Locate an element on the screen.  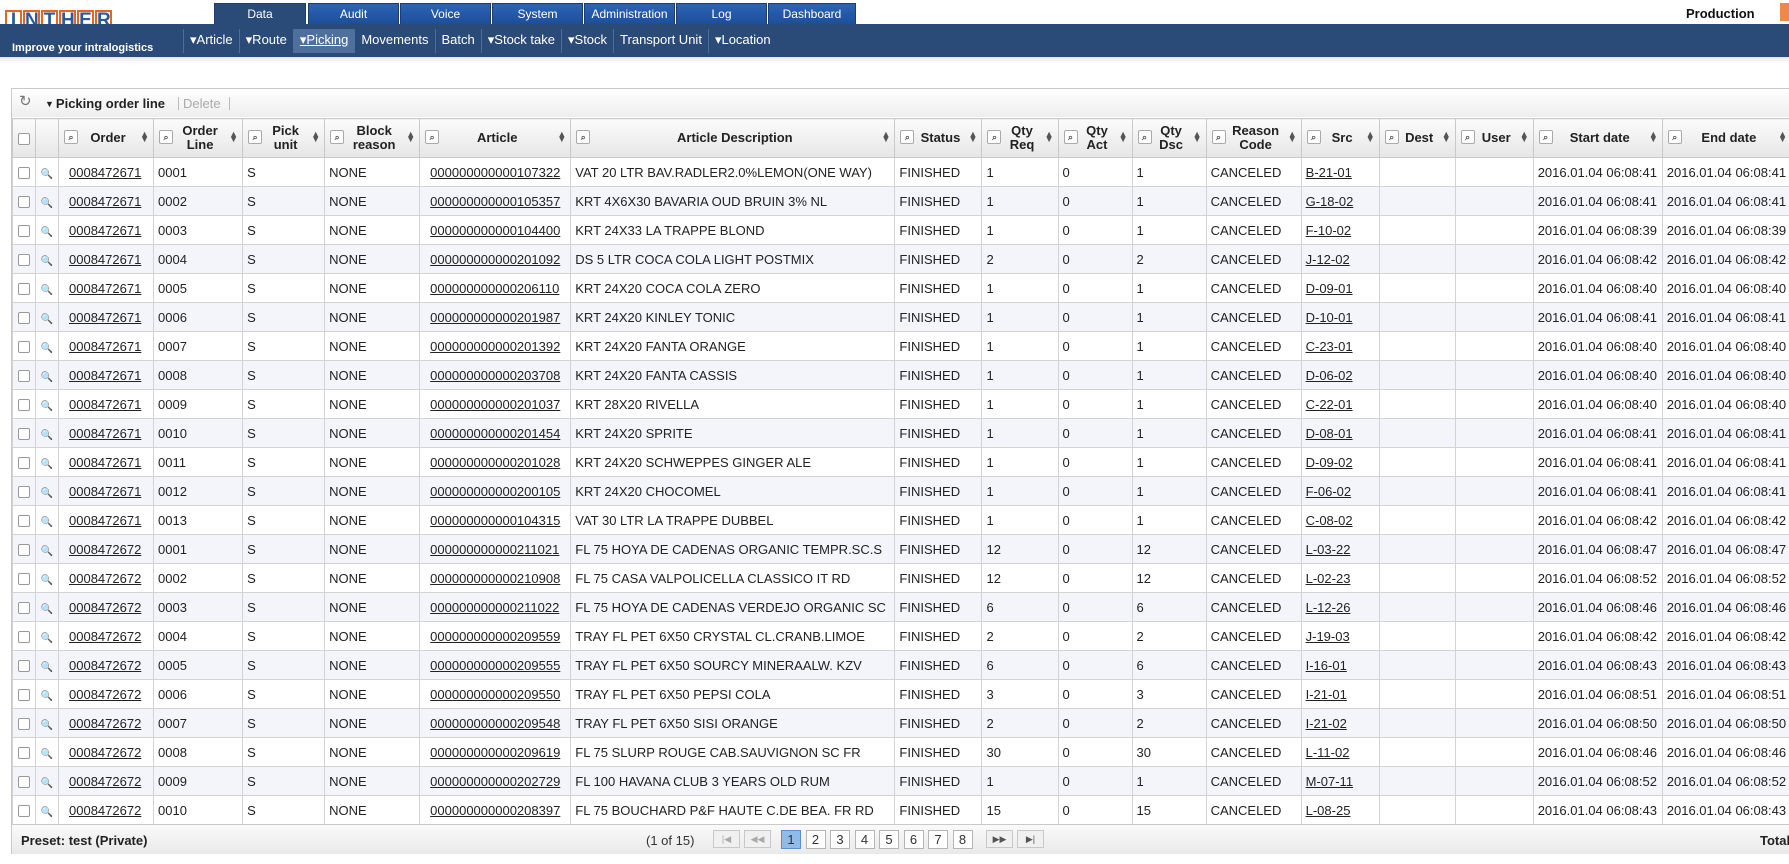
cell-src: C-23-01 is located at coordinates (1340, 346).